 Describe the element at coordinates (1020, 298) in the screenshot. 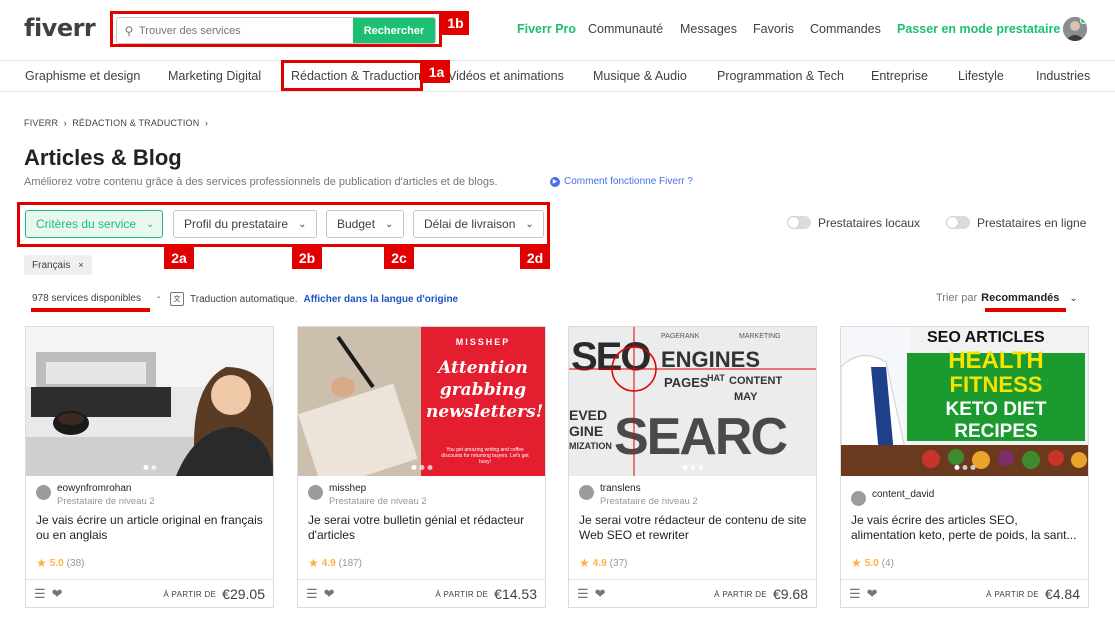

I see `sort-value: Recommandés` at that location.